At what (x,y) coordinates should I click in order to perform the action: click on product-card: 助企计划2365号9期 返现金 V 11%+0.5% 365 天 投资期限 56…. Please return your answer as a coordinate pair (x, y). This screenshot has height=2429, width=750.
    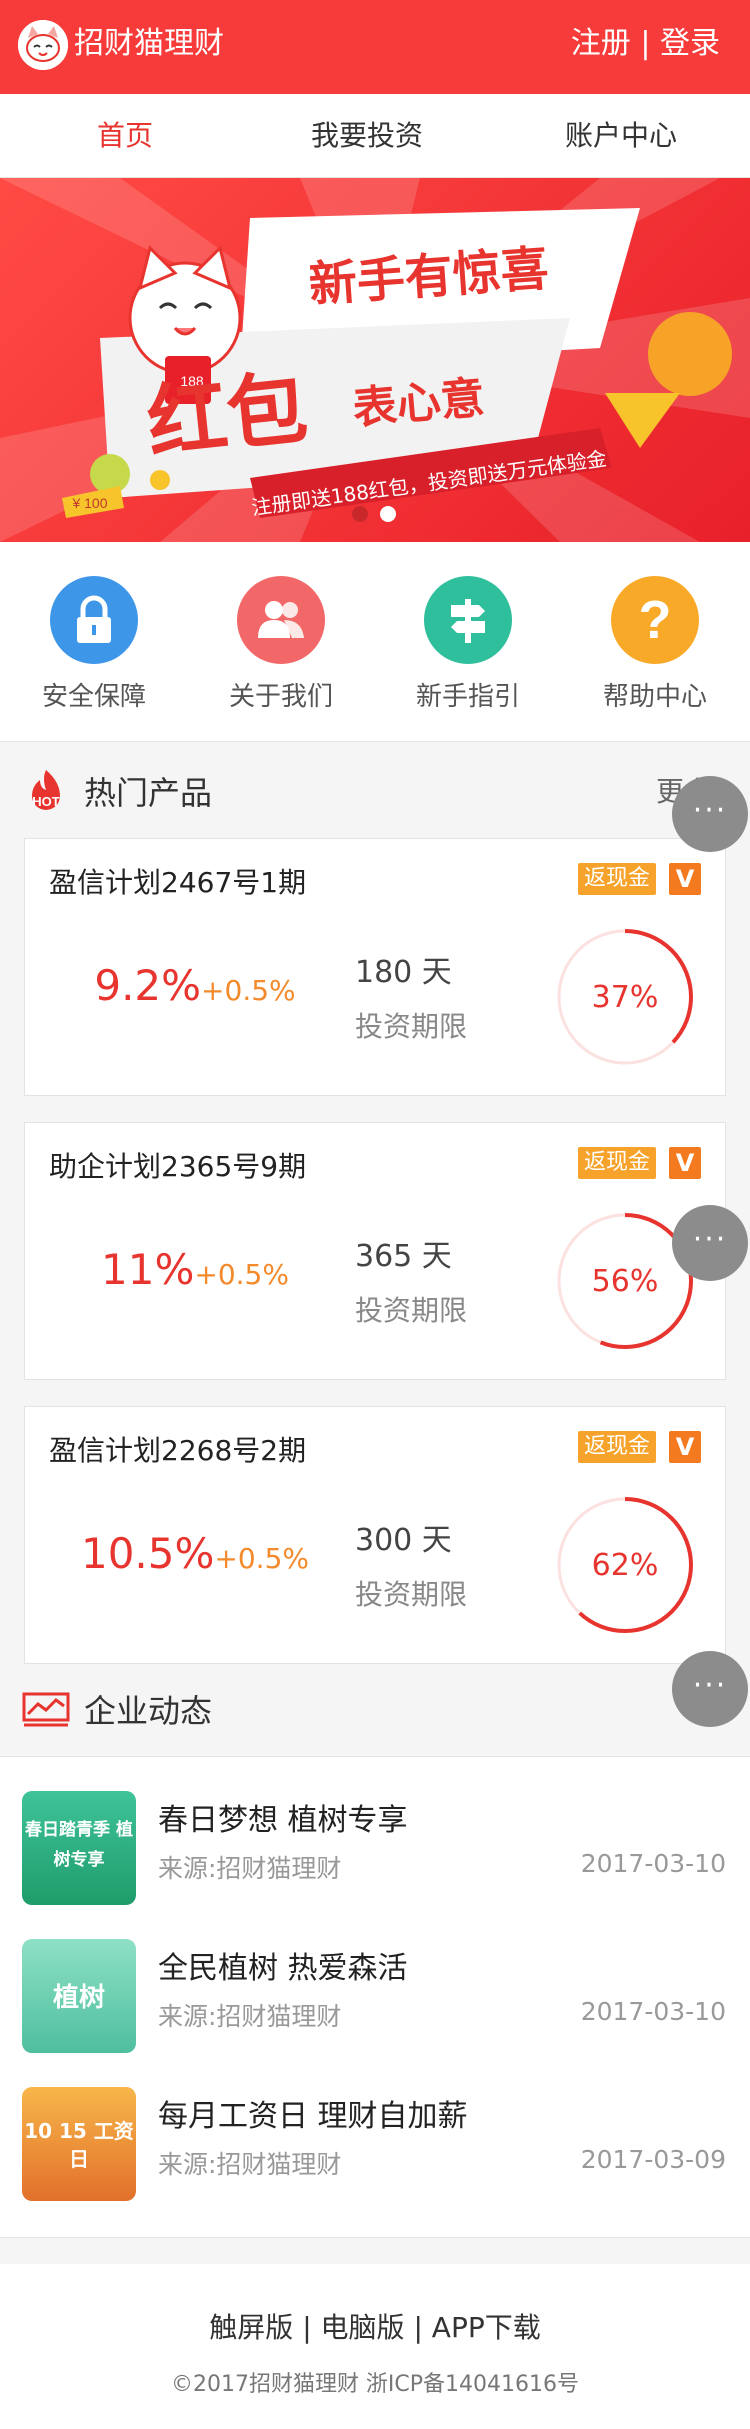
    Looking at the image, I should click on (375, 1251).